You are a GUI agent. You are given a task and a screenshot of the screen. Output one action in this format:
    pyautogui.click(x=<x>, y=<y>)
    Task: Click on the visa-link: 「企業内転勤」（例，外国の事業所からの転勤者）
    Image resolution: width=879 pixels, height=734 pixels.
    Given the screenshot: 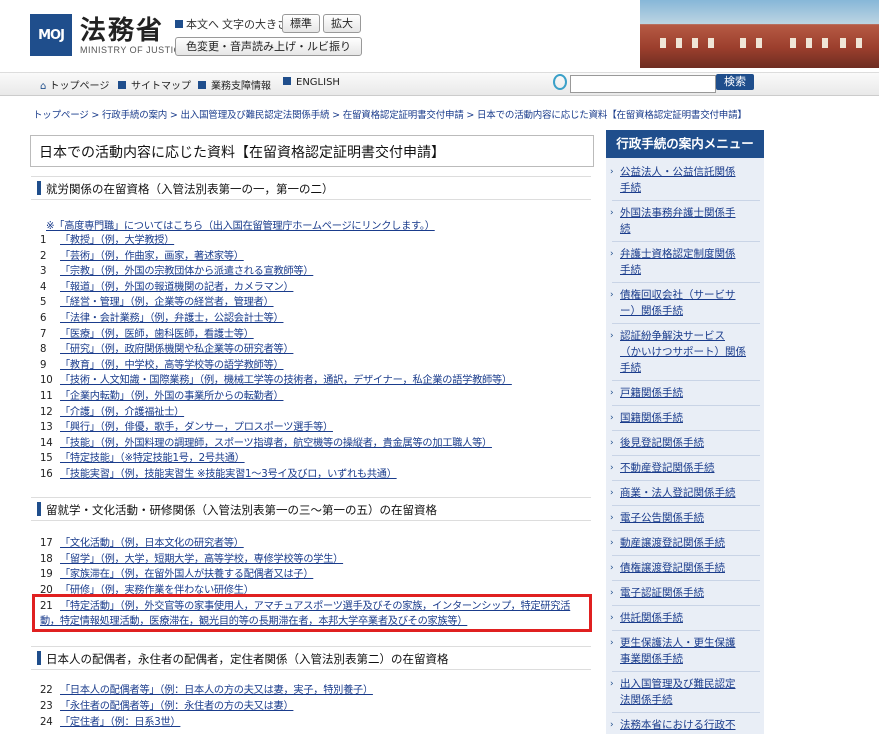 What is the action you would take?
    pyautogui.click(x=172, y=396)
    